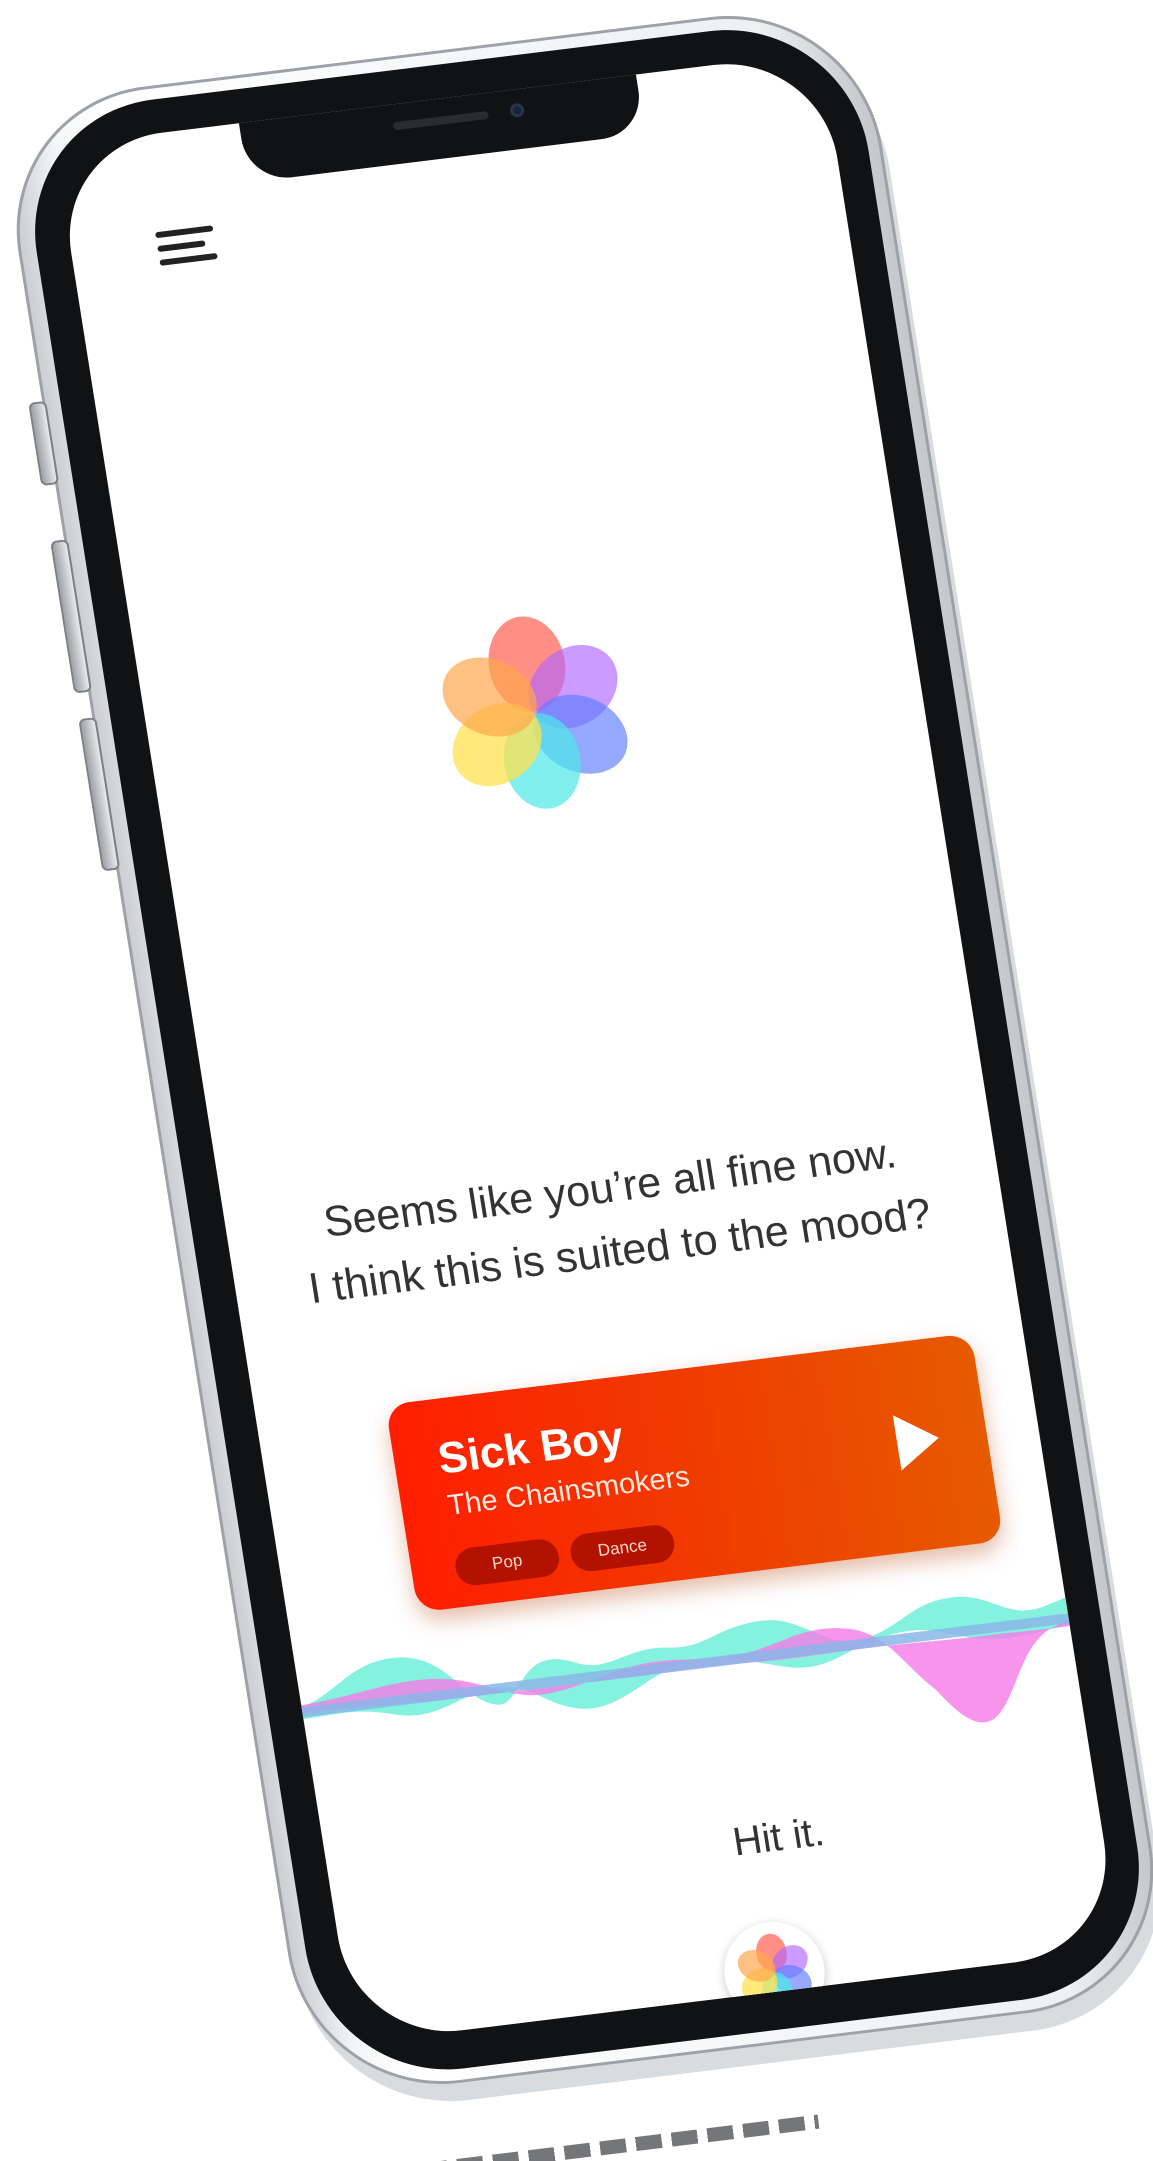  Describe the element at coordinates (694, 1473) in the screenshot. I see `song-card: Sick Boy The Chainsmokers Pop Dance` at that location.